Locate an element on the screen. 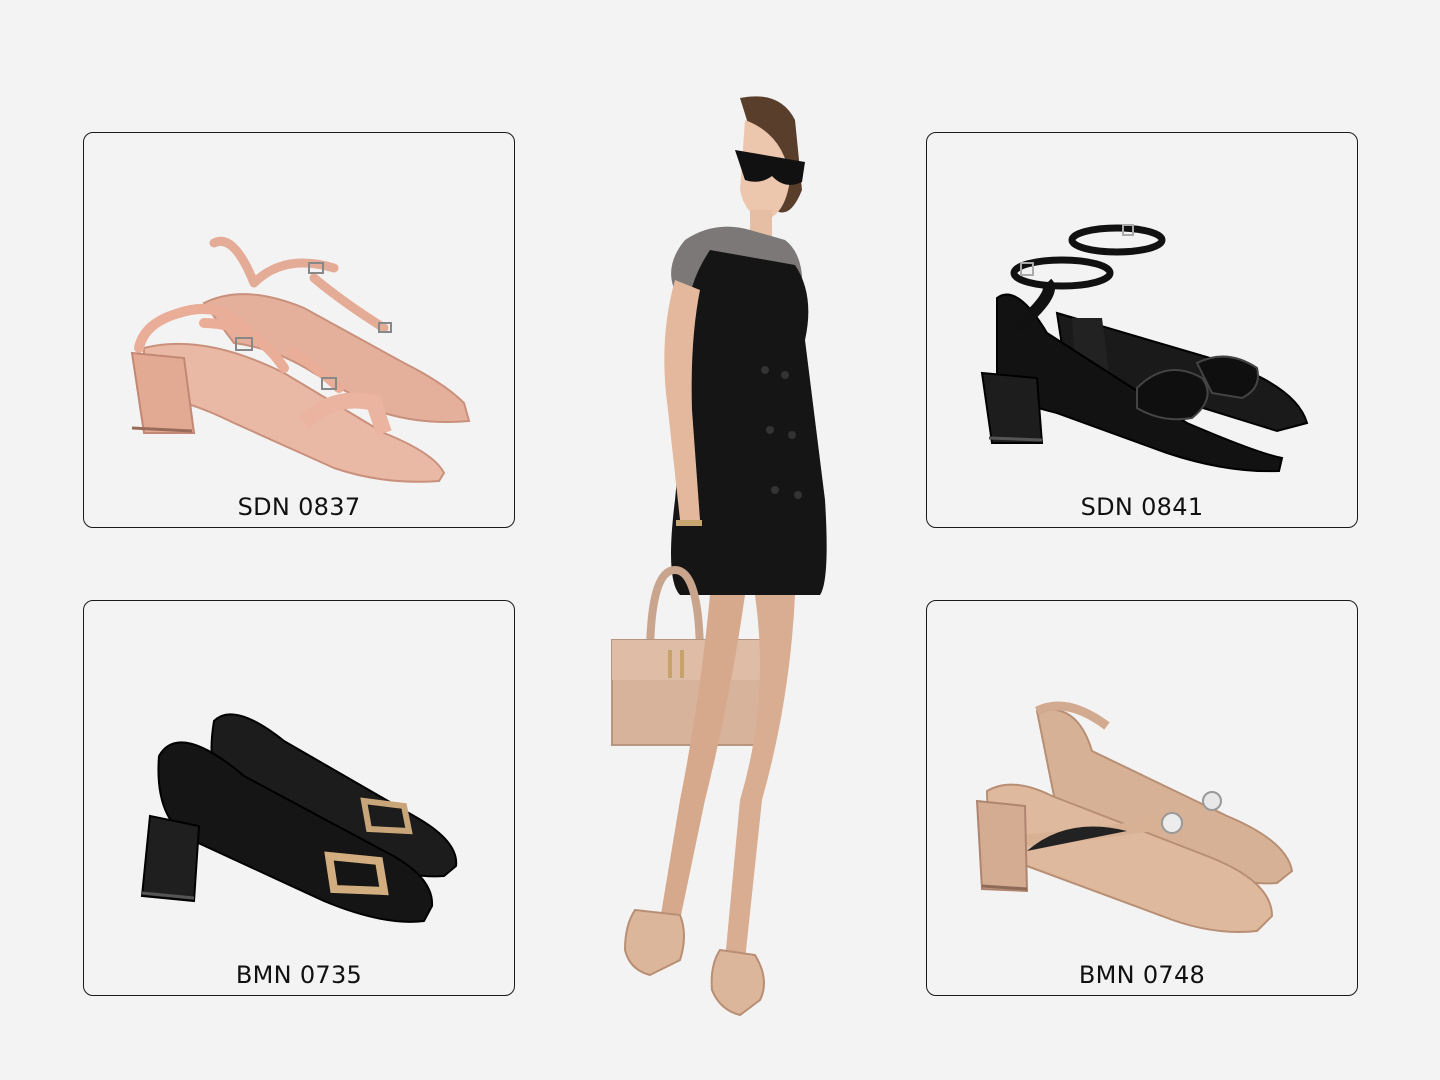 The image size is (1440, 1080). model-shoe-left is located at coordinates (654, 942).